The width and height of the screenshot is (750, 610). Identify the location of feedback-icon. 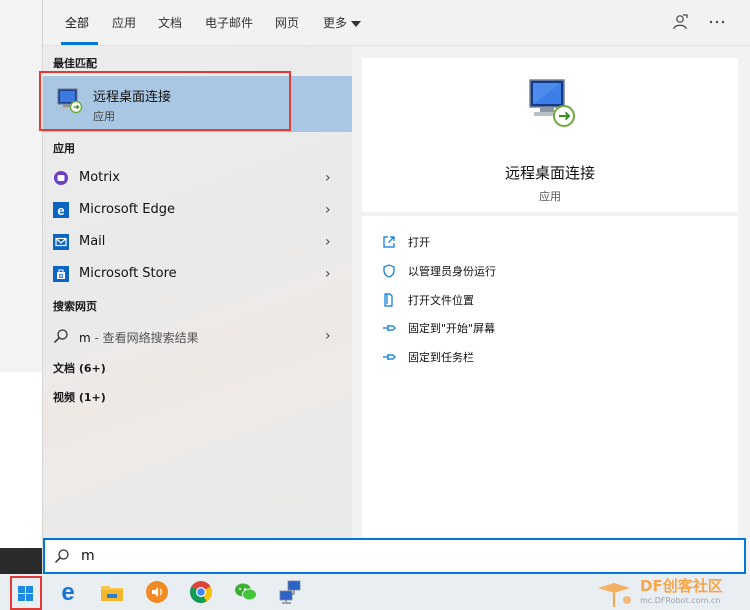
(680, 23).